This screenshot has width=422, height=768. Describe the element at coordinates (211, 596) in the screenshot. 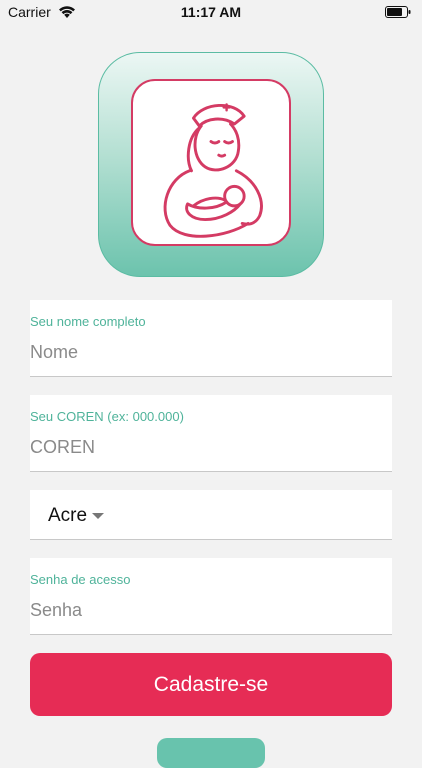

I see `password-field: Senha de acesso` at that location.